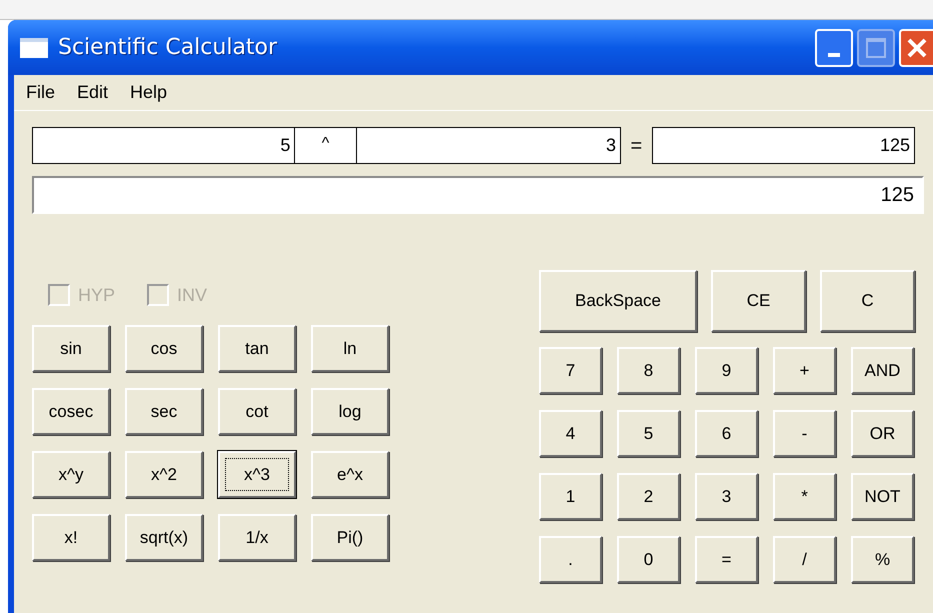 This screenshot has width=933, height=613. I want to click on calculator-key: C, so click(867, 301).